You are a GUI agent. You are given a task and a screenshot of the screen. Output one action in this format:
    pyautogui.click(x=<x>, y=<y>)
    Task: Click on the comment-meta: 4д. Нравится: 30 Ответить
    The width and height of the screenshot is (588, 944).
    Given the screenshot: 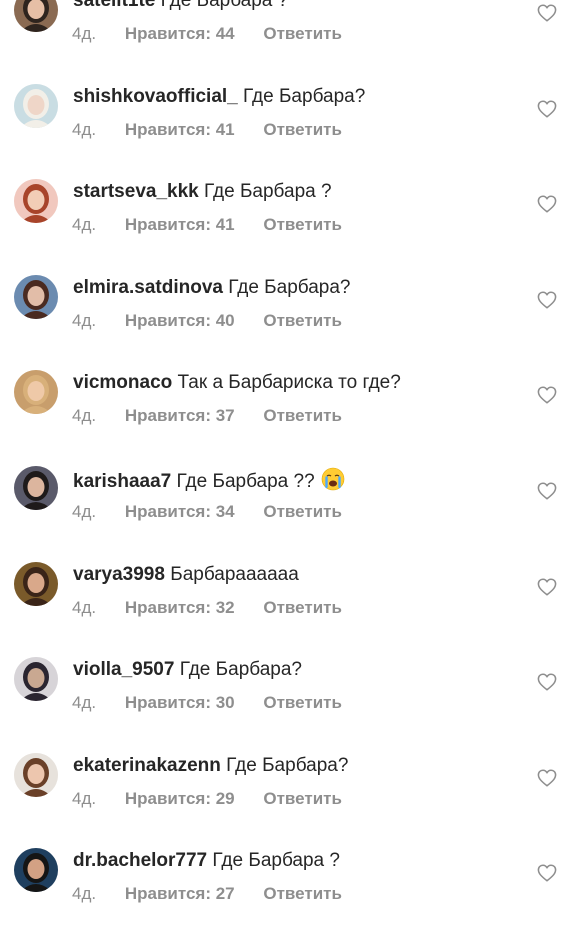 What is the action you would take?
    pyautogui.click(x=219, y=703)
    